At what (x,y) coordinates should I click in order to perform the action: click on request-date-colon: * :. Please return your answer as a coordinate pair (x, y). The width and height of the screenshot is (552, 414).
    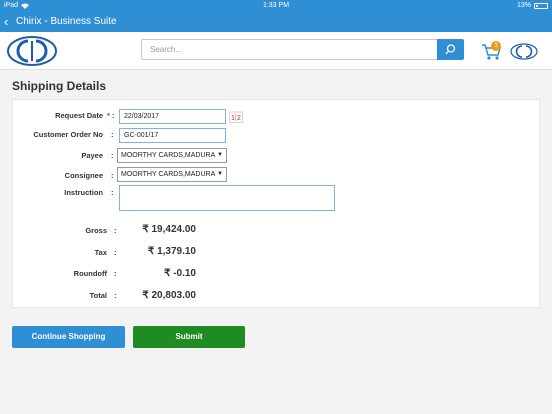
    Looking at the image, I should click on (111, 115).